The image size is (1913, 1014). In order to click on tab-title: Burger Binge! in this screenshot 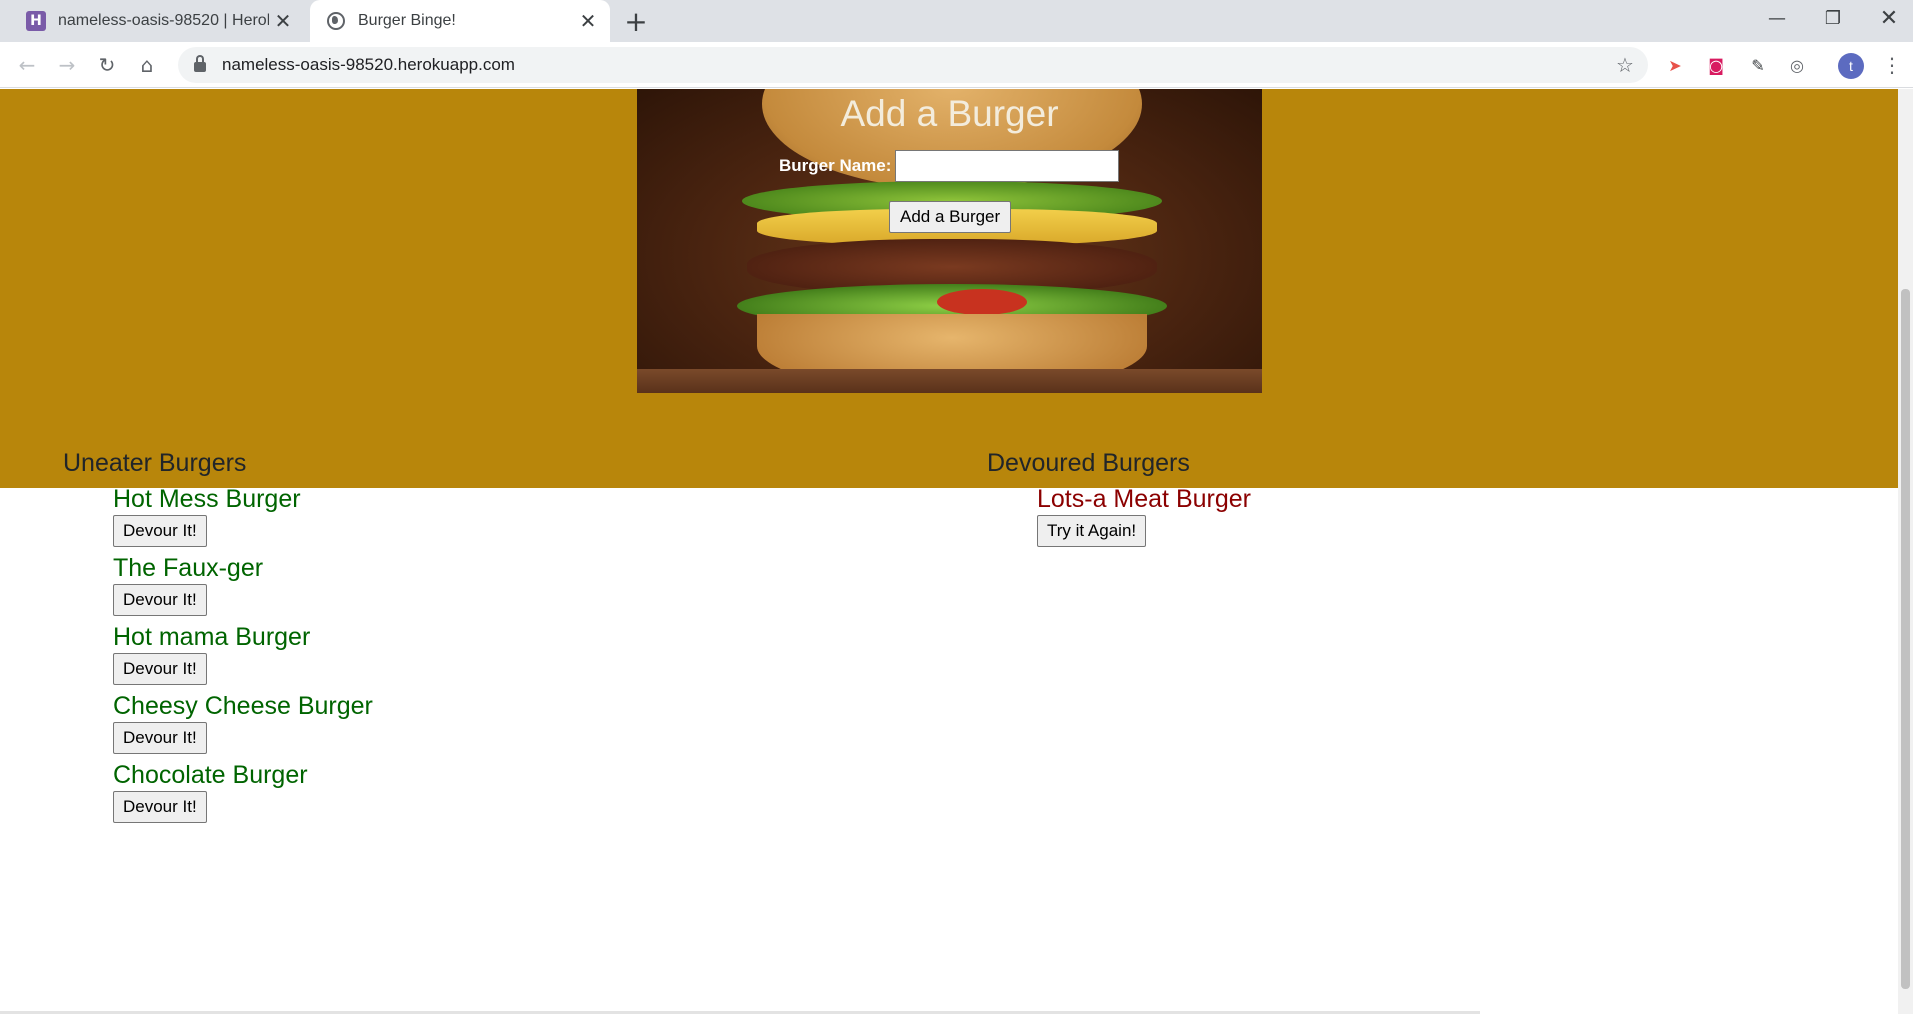, I will do `click(407, 20)`.